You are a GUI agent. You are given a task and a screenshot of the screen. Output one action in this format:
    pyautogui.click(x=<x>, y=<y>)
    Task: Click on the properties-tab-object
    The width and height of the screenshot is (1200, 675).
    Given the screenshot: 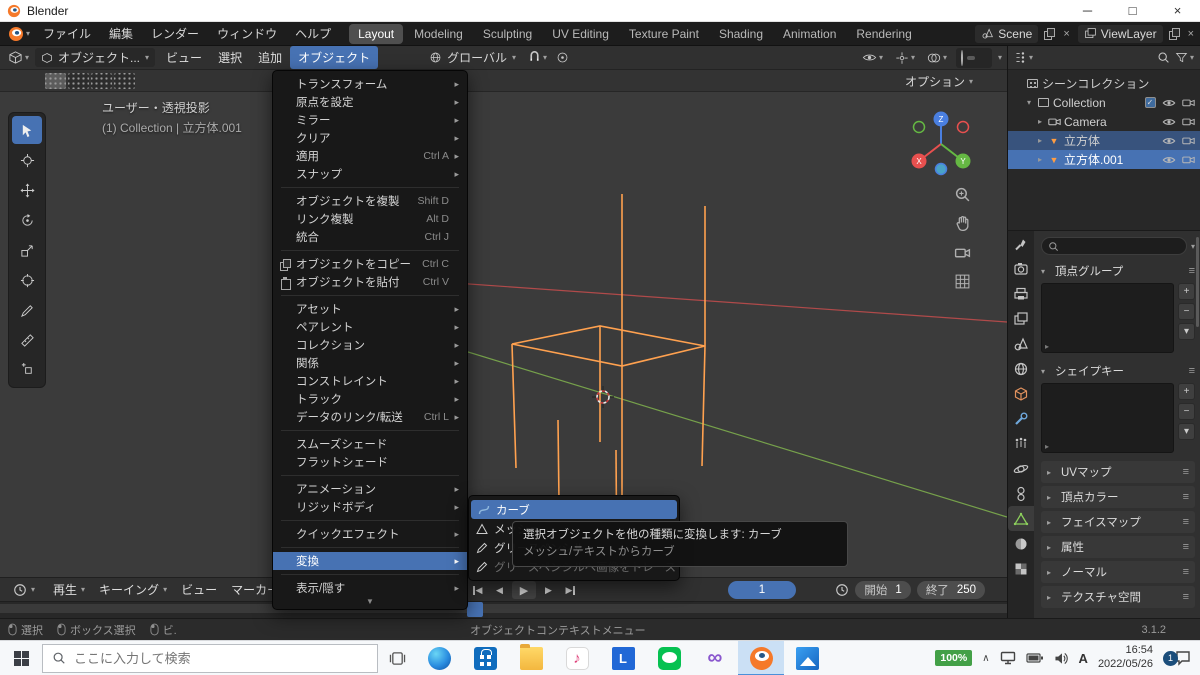 What is the action you would take?
    pyautogui.click(x=1021, y=393)
    